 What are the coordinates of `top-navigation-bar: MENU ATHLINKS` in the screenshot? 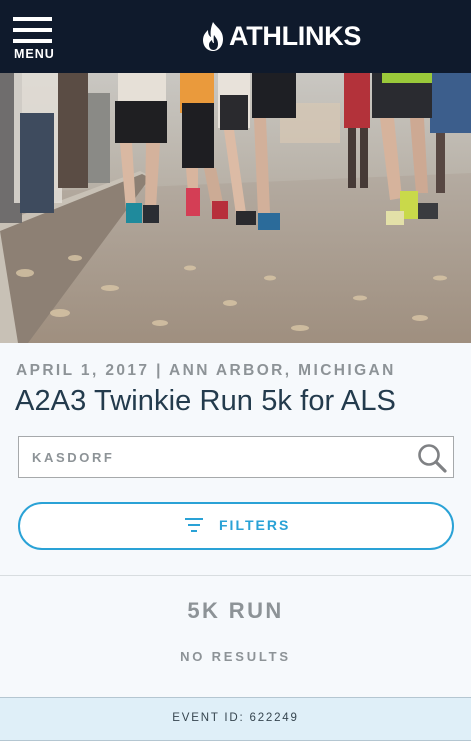 It's located at (235, 36).